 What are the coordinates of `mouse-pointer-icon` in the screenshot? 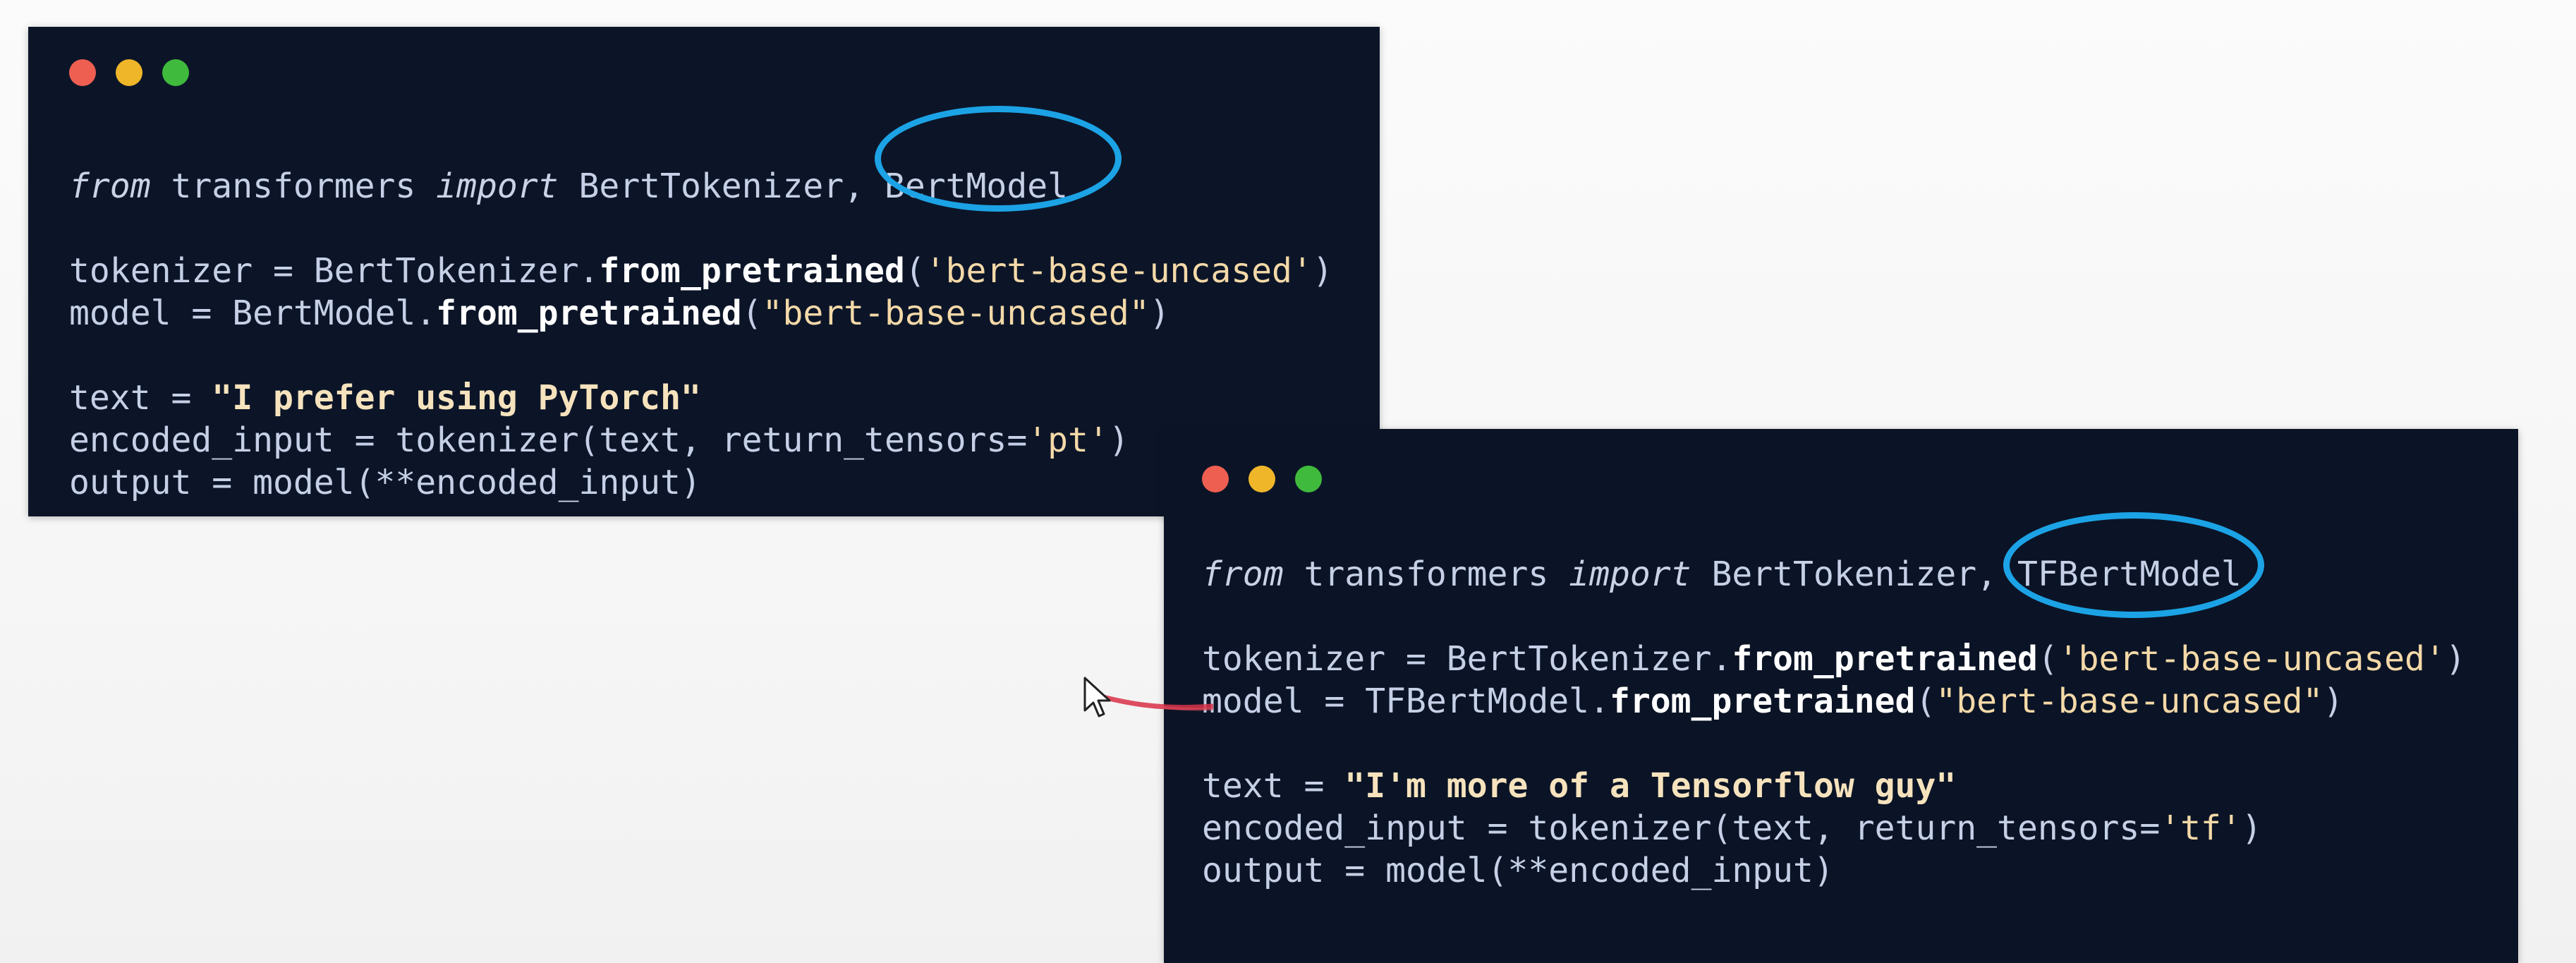 It's located at (1097, 697).